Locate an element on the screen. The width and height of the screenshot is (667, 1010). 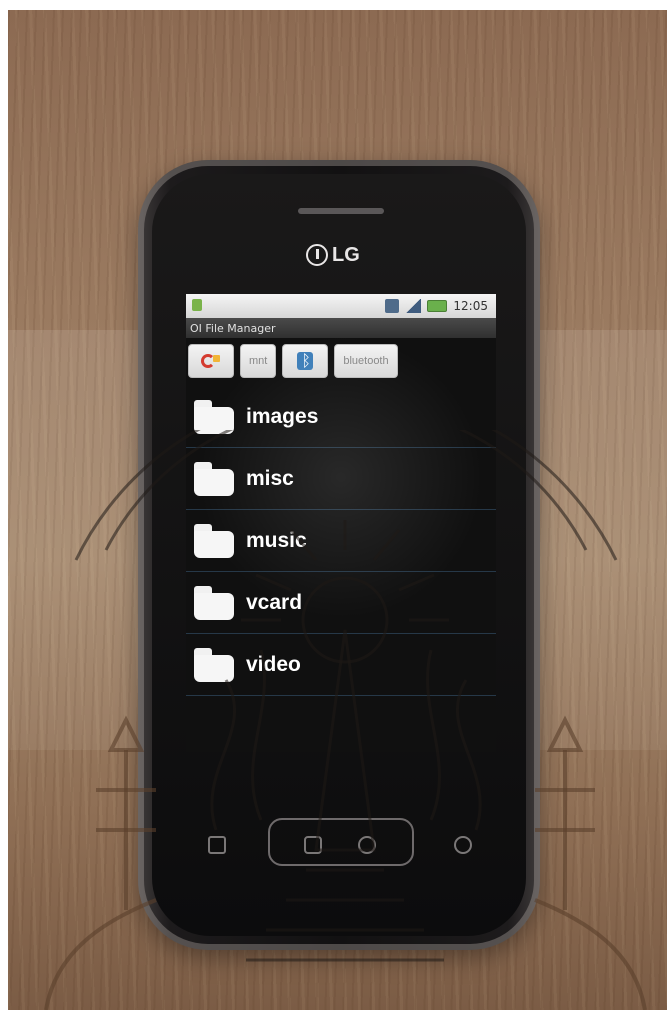
path-segment-bluetooth-label: bluetooth is located at coordinates (366, 361).